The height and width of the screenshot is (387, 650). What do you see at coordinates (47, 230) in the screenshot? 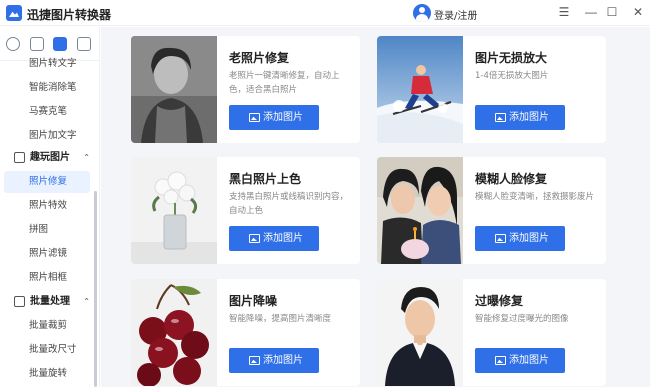
I see `sidebar-item-collage: 拼图` at bounding box center [47, 230].